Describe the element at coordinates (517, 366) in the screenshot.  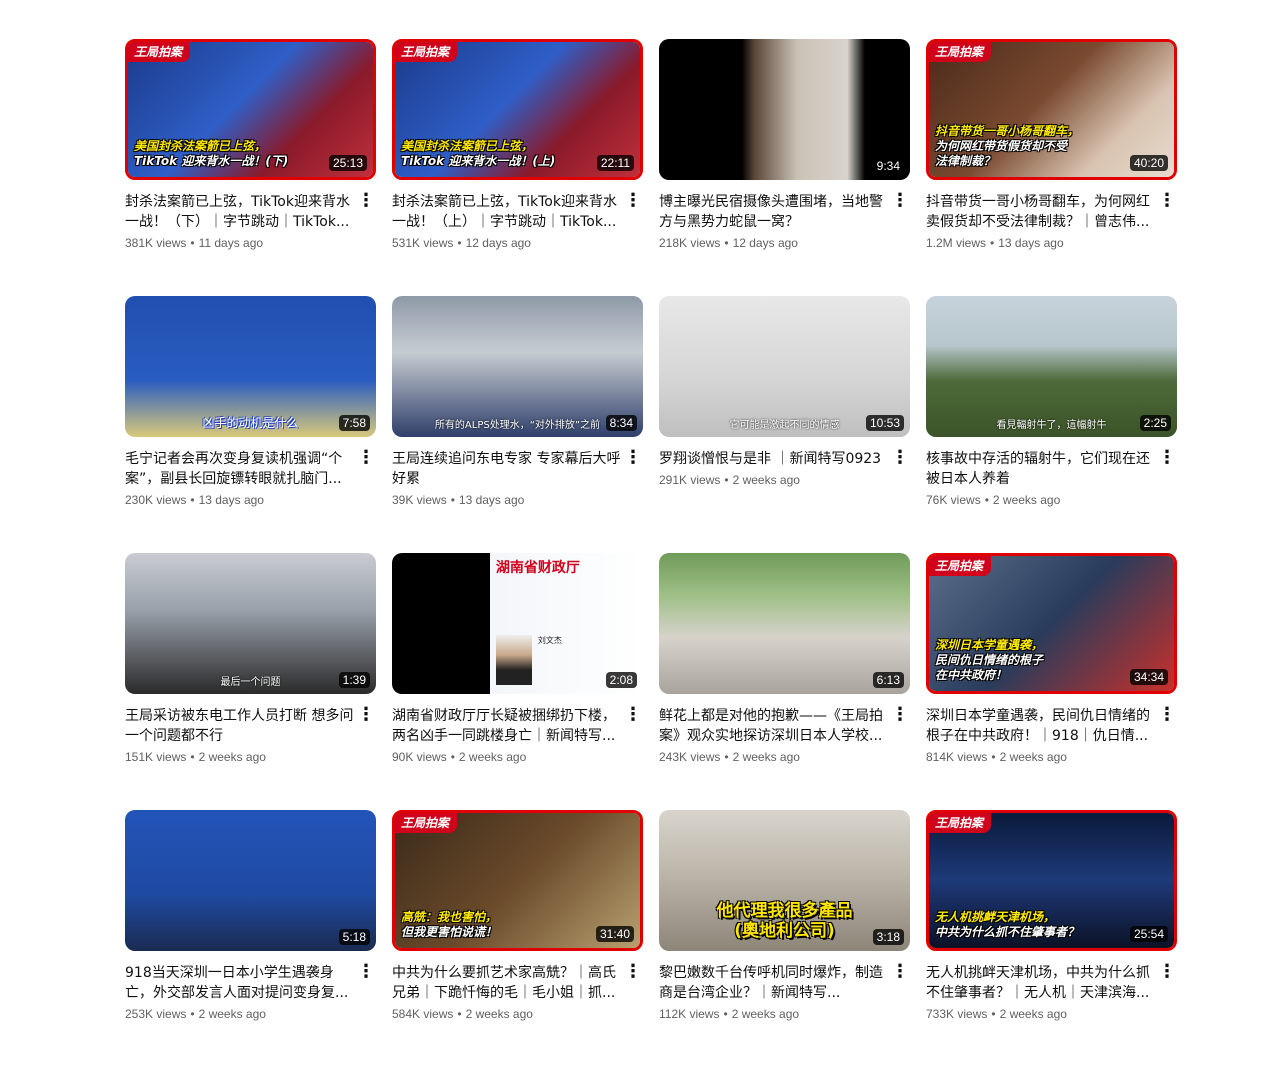
I see `video-thumbnail: 8:34 所有的ALPS处理水，“对外排放”之前` at that location.